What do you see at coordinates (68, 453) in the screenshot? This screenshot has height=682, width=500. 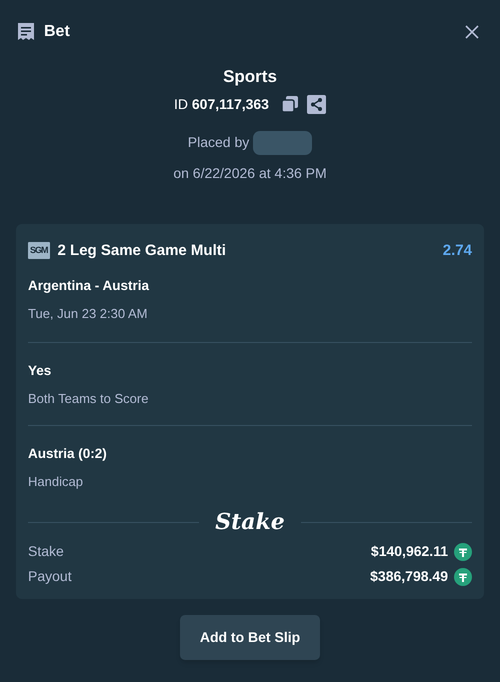 I see `leg-title: Austria (0:2)` at bounding box center [68, 453].